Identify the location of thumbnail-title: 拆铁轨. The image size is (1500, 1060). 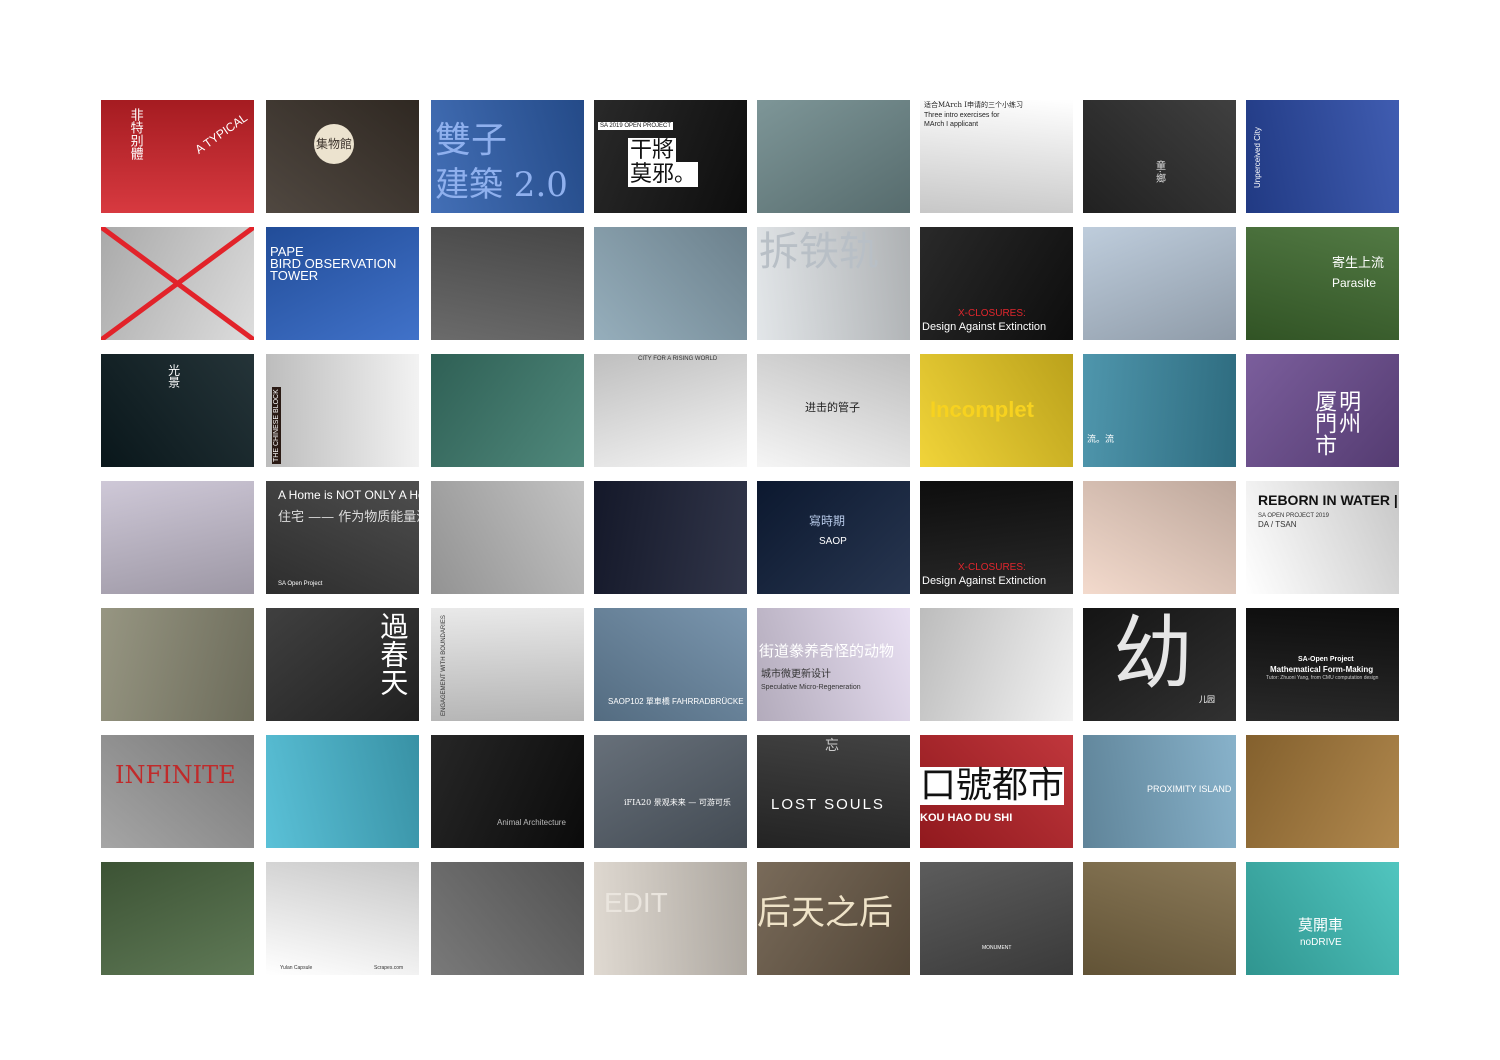
(819, 252).